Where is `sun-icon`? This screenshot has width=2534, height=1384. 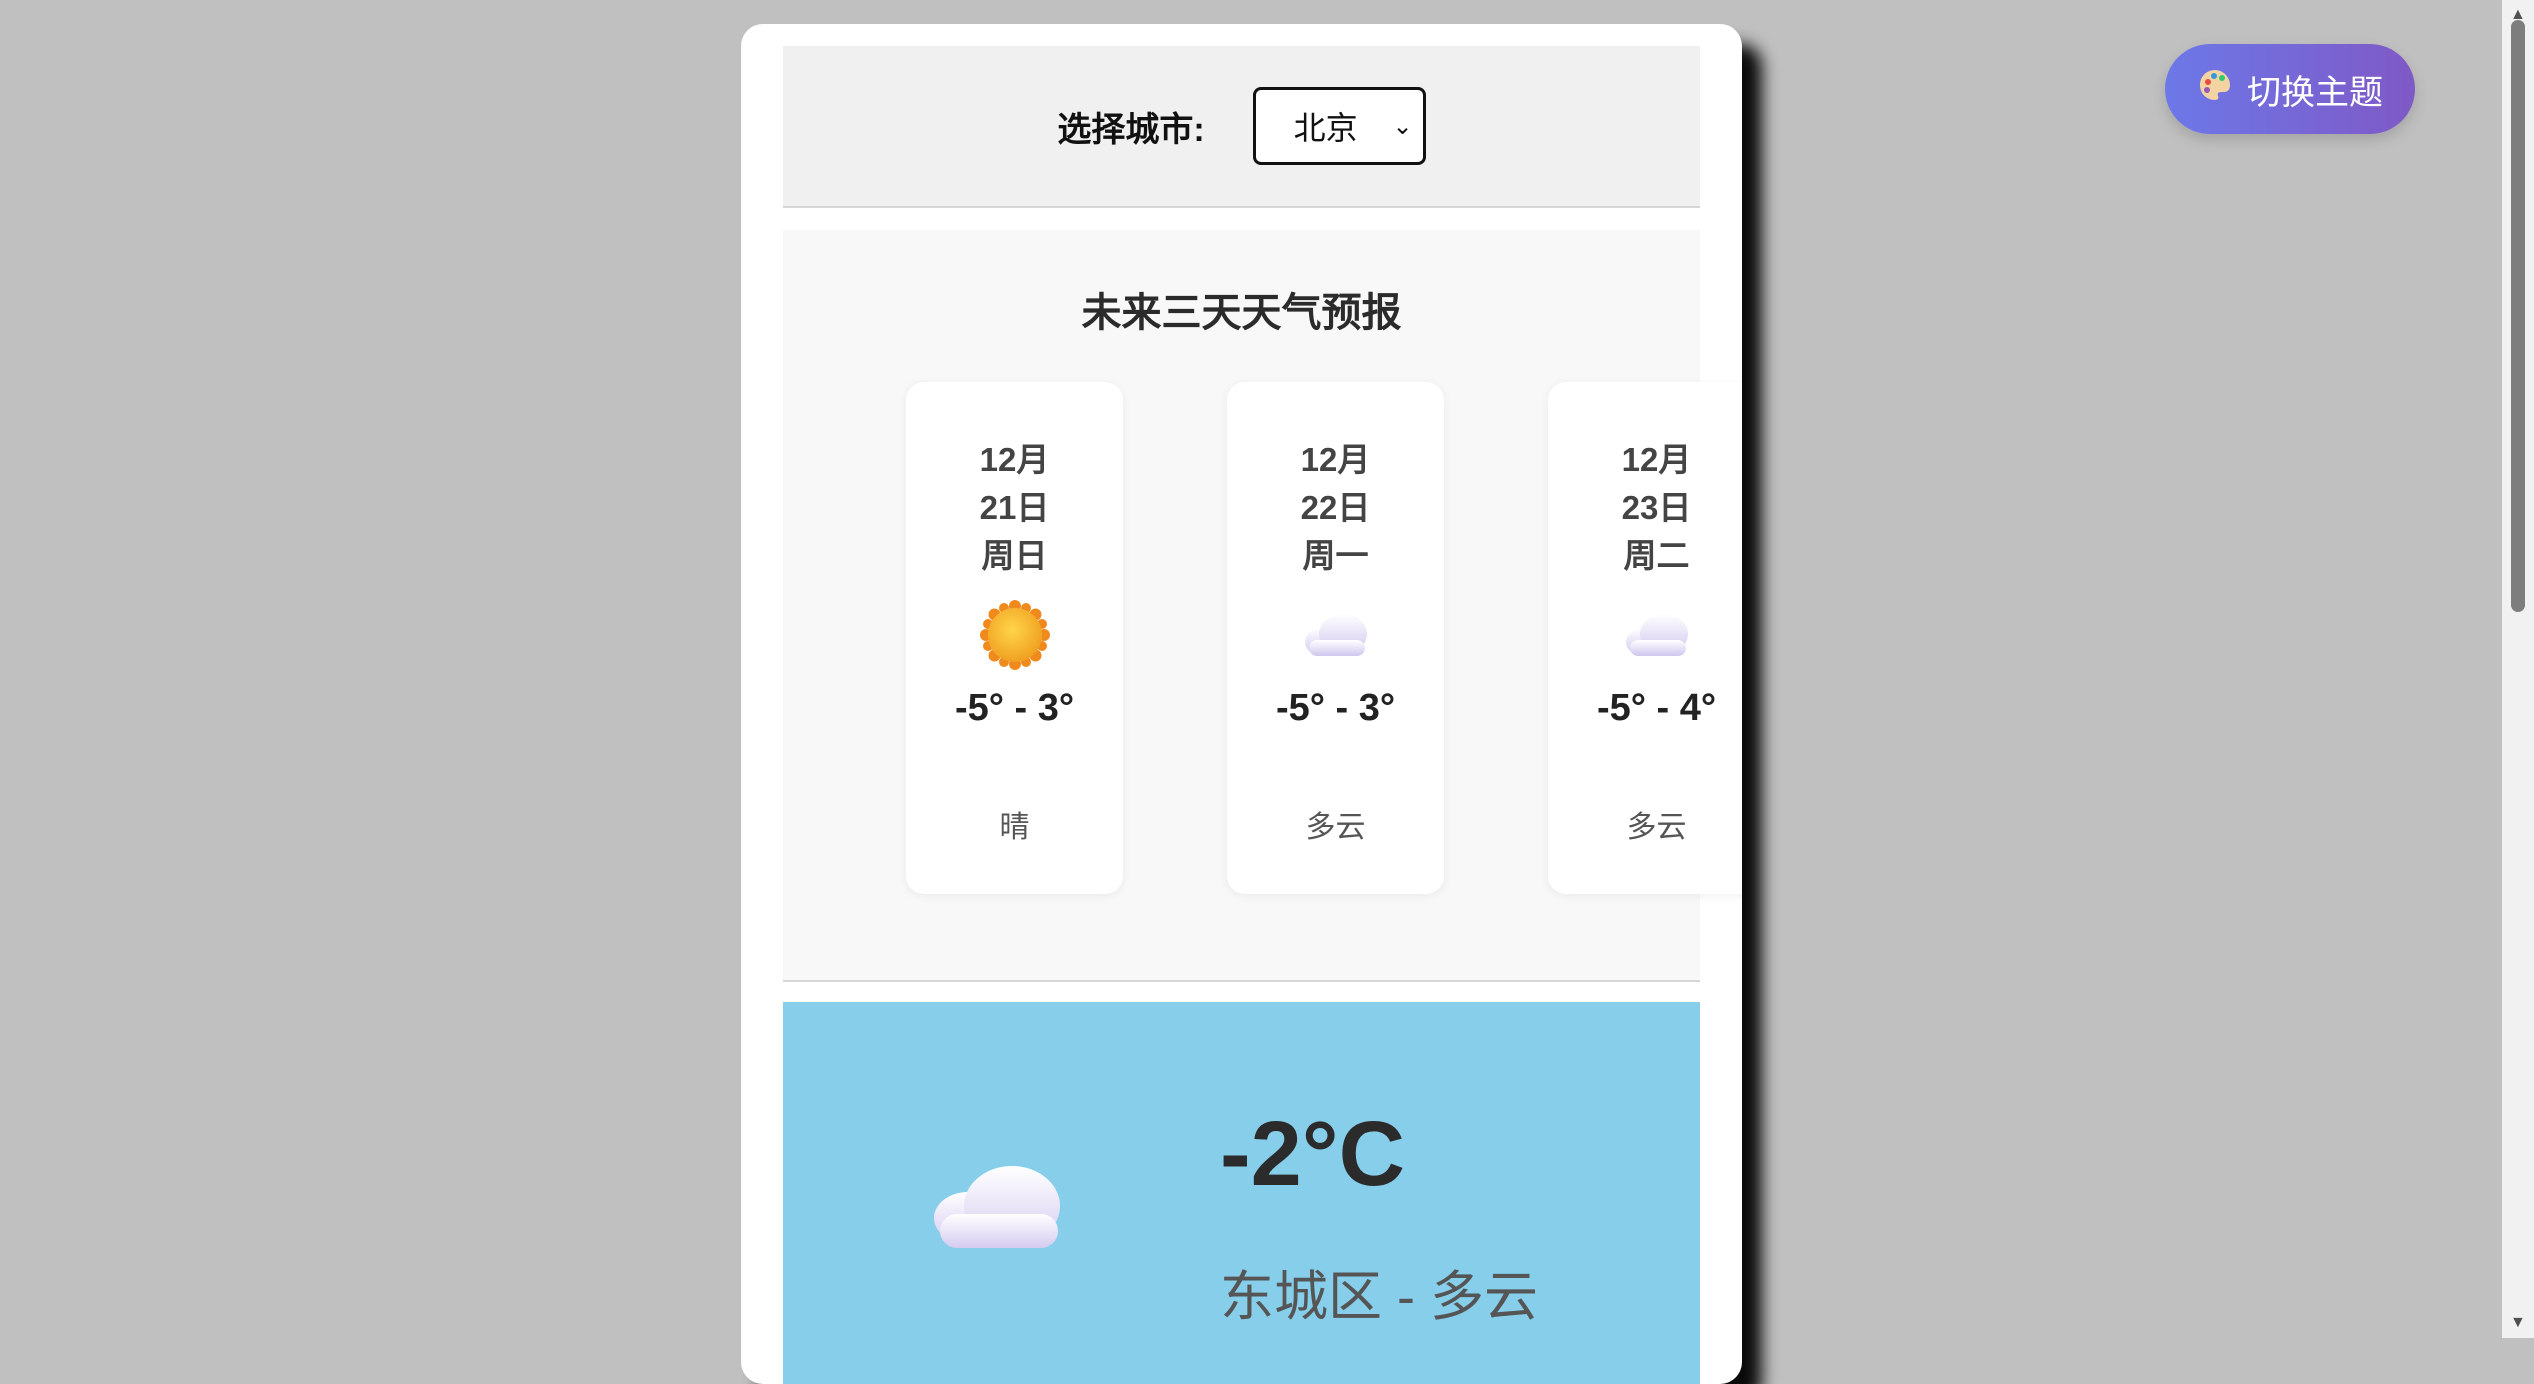
sun-icon is located at coordinates (1014, 635).